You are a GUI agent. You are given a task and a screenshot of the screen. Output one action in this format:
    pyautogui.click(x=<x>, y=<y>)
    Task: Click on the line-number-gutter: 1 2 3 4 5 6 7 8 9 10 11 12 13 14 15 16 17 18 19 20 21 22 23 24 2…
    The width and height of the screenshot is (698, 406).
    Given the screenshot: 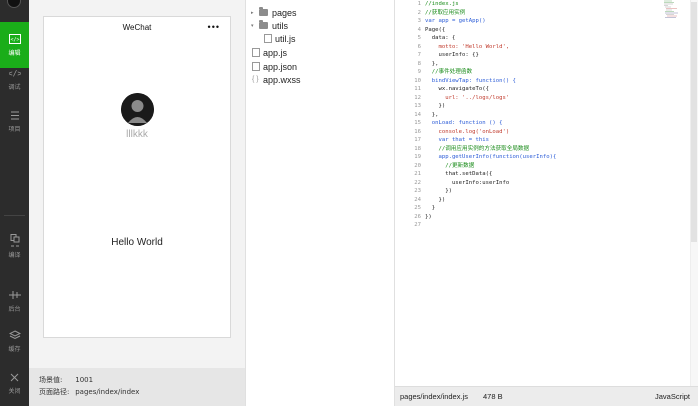 What is the action you would take?
    pyautogui.click(x=408, y=193)
    